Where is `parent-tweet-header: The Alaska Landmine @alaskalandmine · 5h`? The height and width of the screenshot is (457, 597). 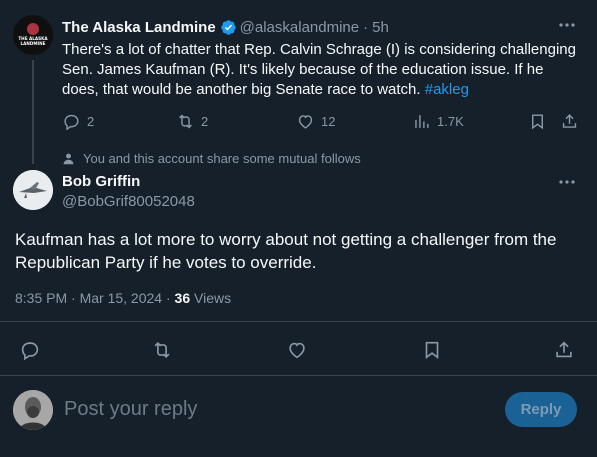
parent-tweet-header: The Alaska Landmine @alaskalandmine · 5h is located at coordinates (225, 27).